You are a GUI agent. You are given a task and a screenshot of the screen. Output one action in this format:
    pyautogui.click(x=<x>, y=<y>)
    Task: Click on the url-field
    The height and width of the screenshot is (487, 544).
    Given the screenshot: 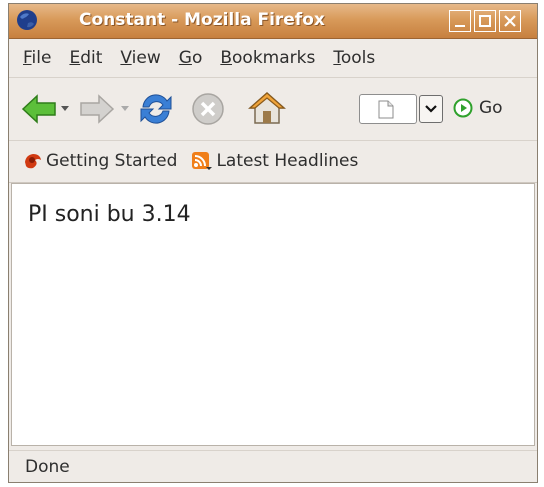 What is the action you would take?
    pyautogui.click(x=388, y=109)
    